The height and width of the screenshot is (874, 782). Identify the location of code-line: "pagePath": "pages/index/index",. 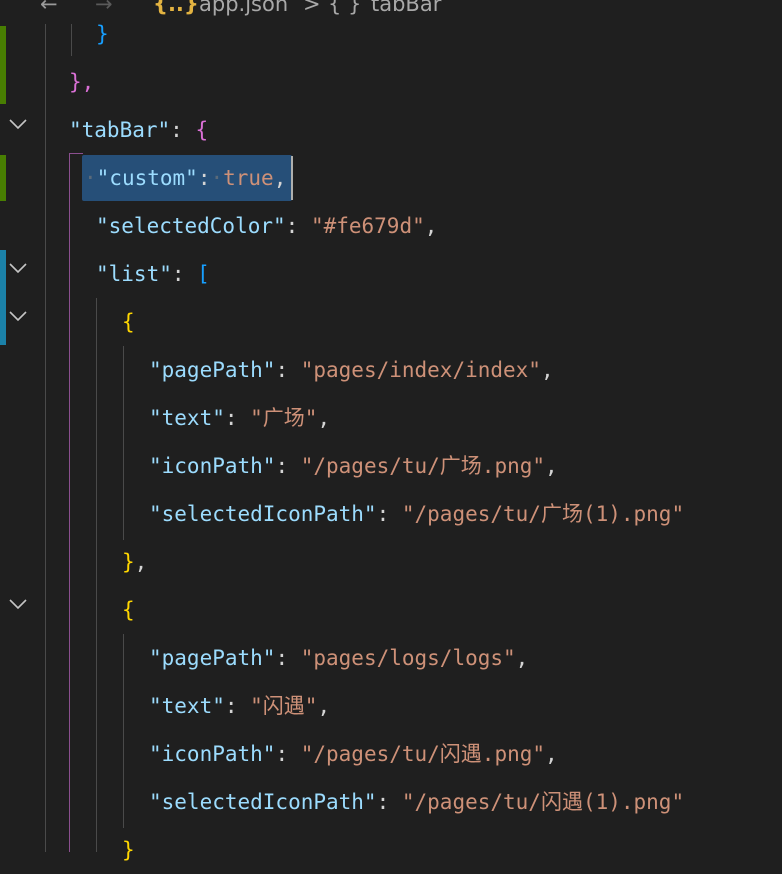
(351, 370).